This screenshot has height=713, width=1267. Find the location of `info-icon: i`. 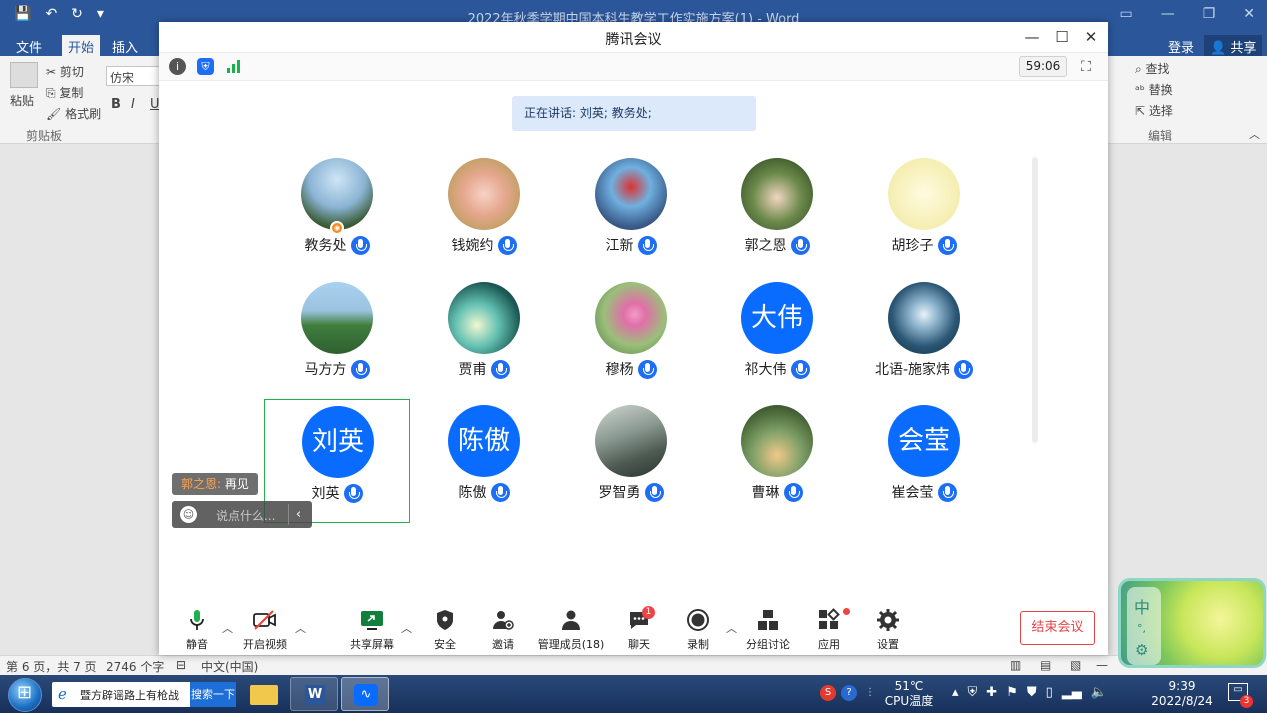

info-icon: i is located at coordinates (177, 66).